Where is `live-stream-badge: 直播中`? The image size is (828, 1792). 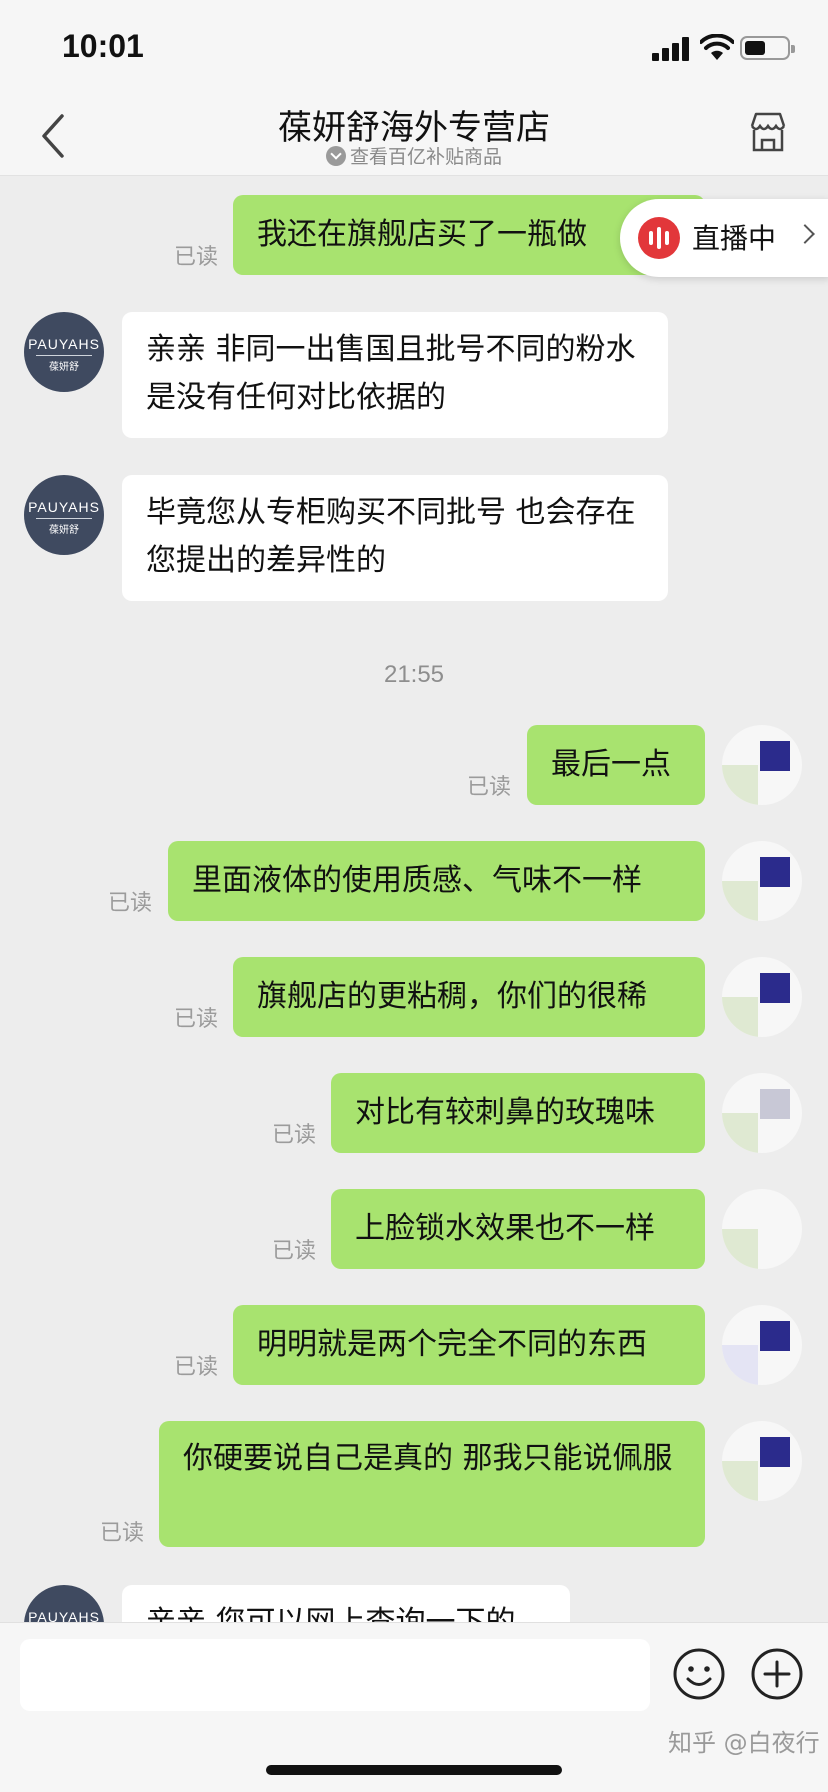 live-stream-badge: 直播中 is located at coordinates (724, 238).